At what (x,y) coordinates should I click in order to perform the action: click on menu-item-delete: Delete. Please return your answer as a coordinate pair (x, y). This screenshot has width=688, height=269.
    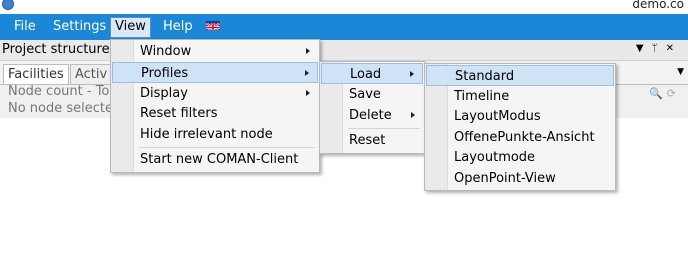
    Looking at the image, I should click on (372, 115).